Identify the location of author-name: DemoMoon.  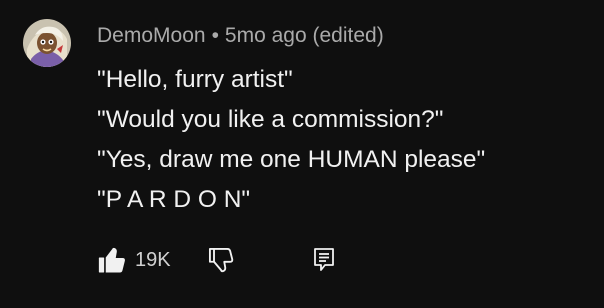
(151, 35).